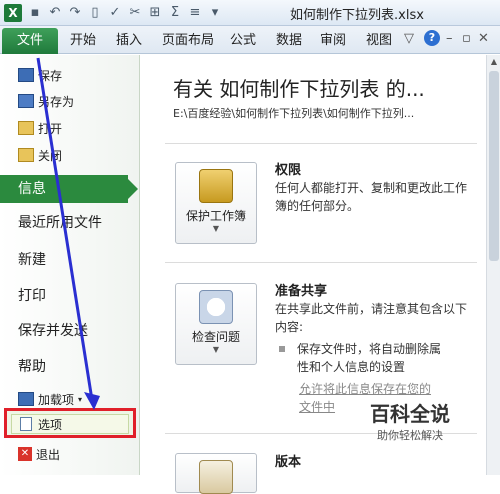 This screenshot has height=494, width=500. What do you see at coordinates (80, 399) in the screenshot?
I see `chevron-down-icon: ▾` at bounding box center [80, 399].